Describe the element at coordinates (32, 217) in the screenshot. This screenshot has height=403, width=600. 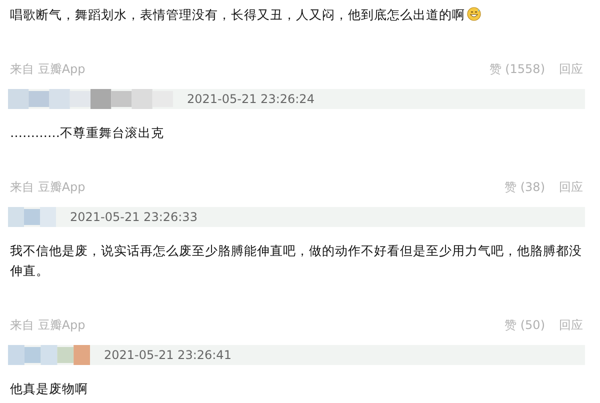
I see `blurred-username` at that location.